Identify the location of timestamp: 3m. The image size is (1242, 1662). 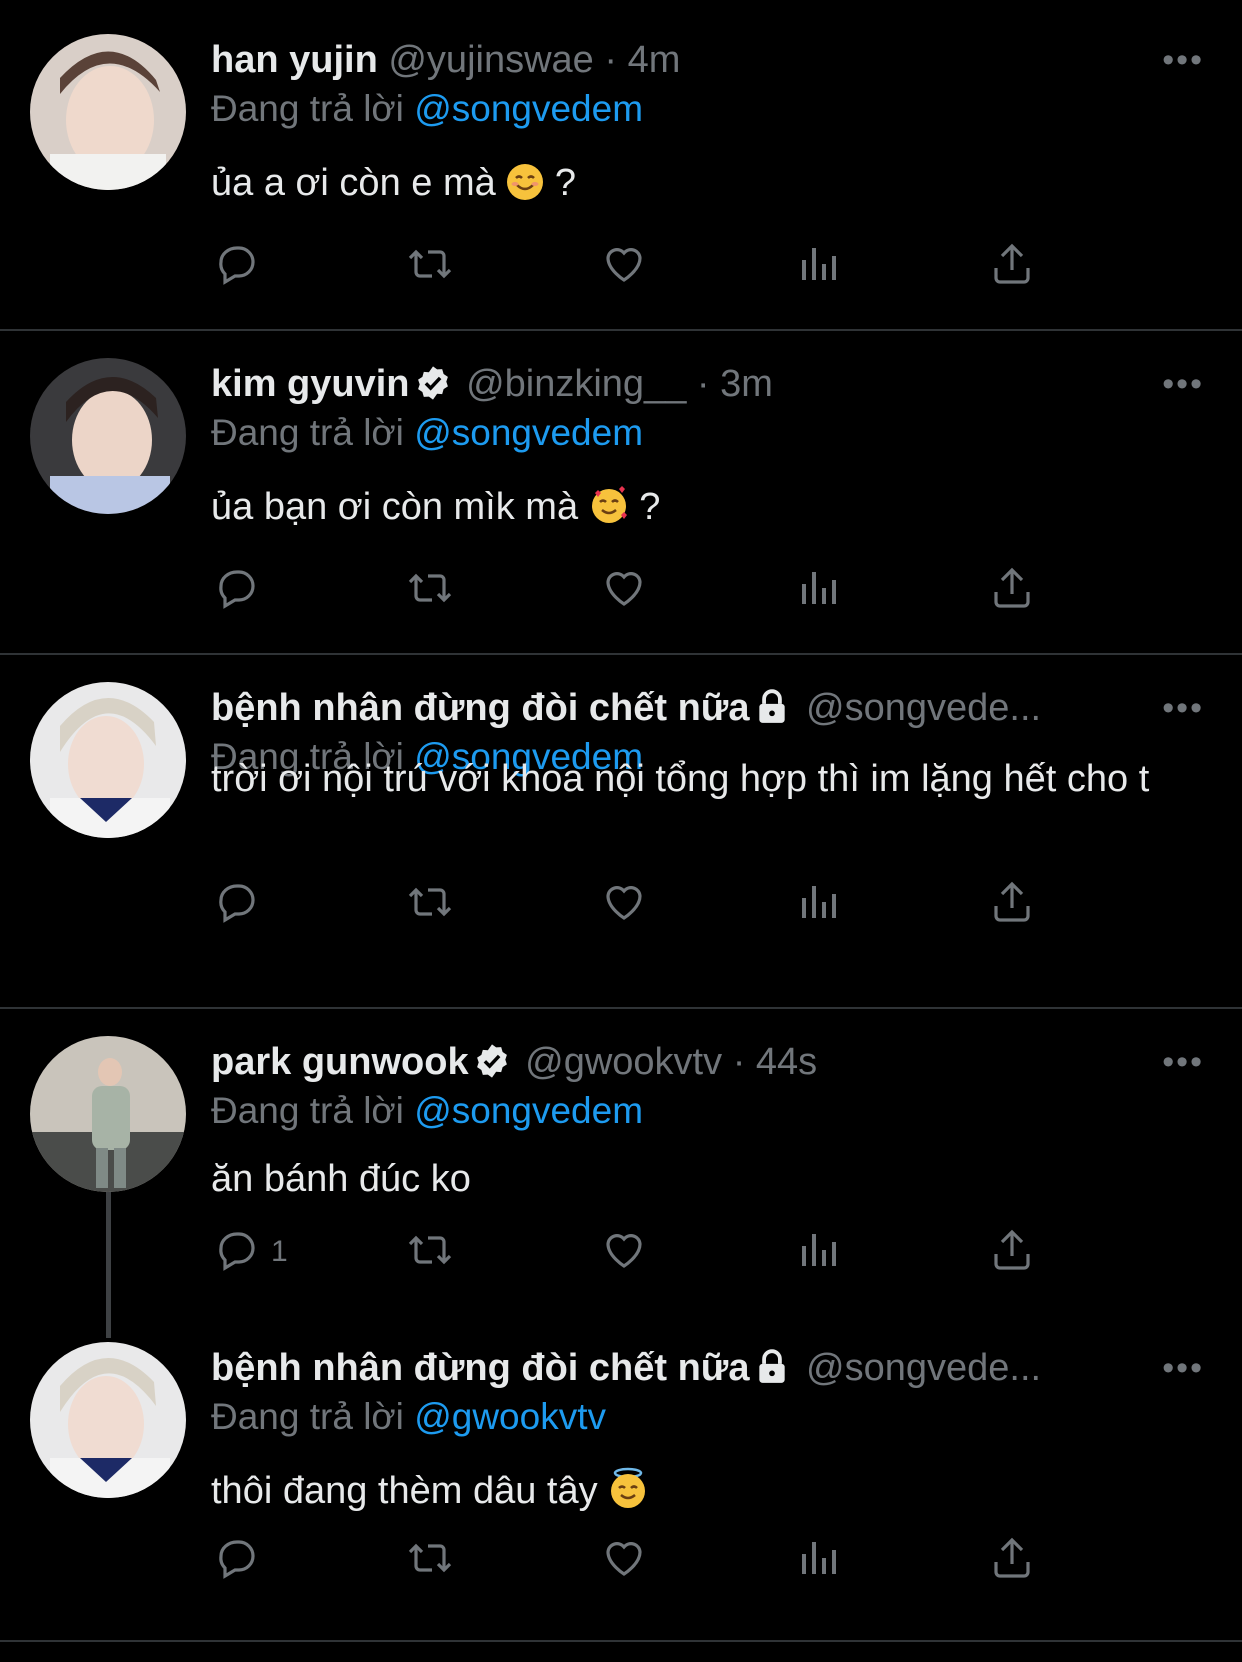
(746, 384).